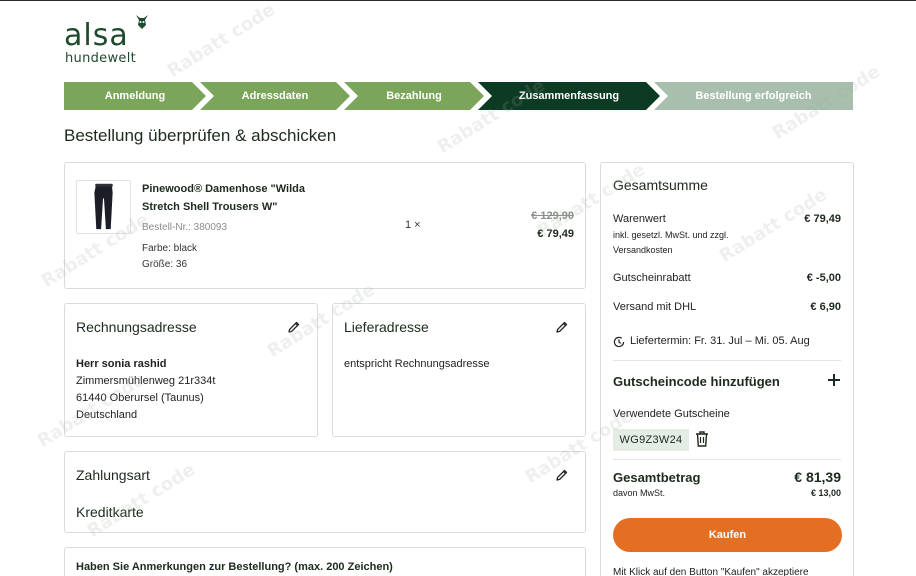 The width and height of the screenshot is (916, 576). Describe the element at coordinates (817, 477) in the screenshot. I see `total-value: € 81,39` at that location.